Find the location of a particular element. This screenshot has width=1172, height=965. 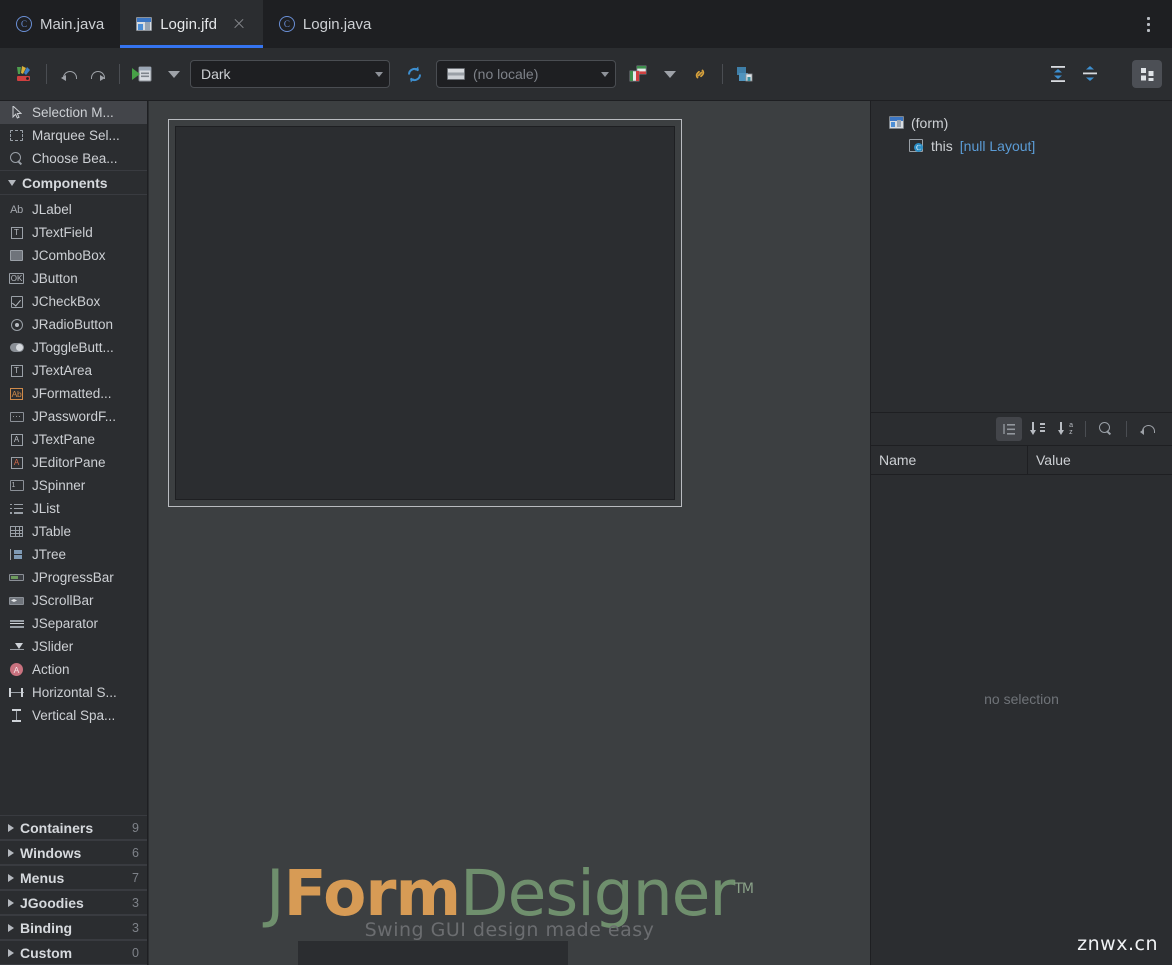

palette-item-jtree: JTree is located at coordinates (73, 554).